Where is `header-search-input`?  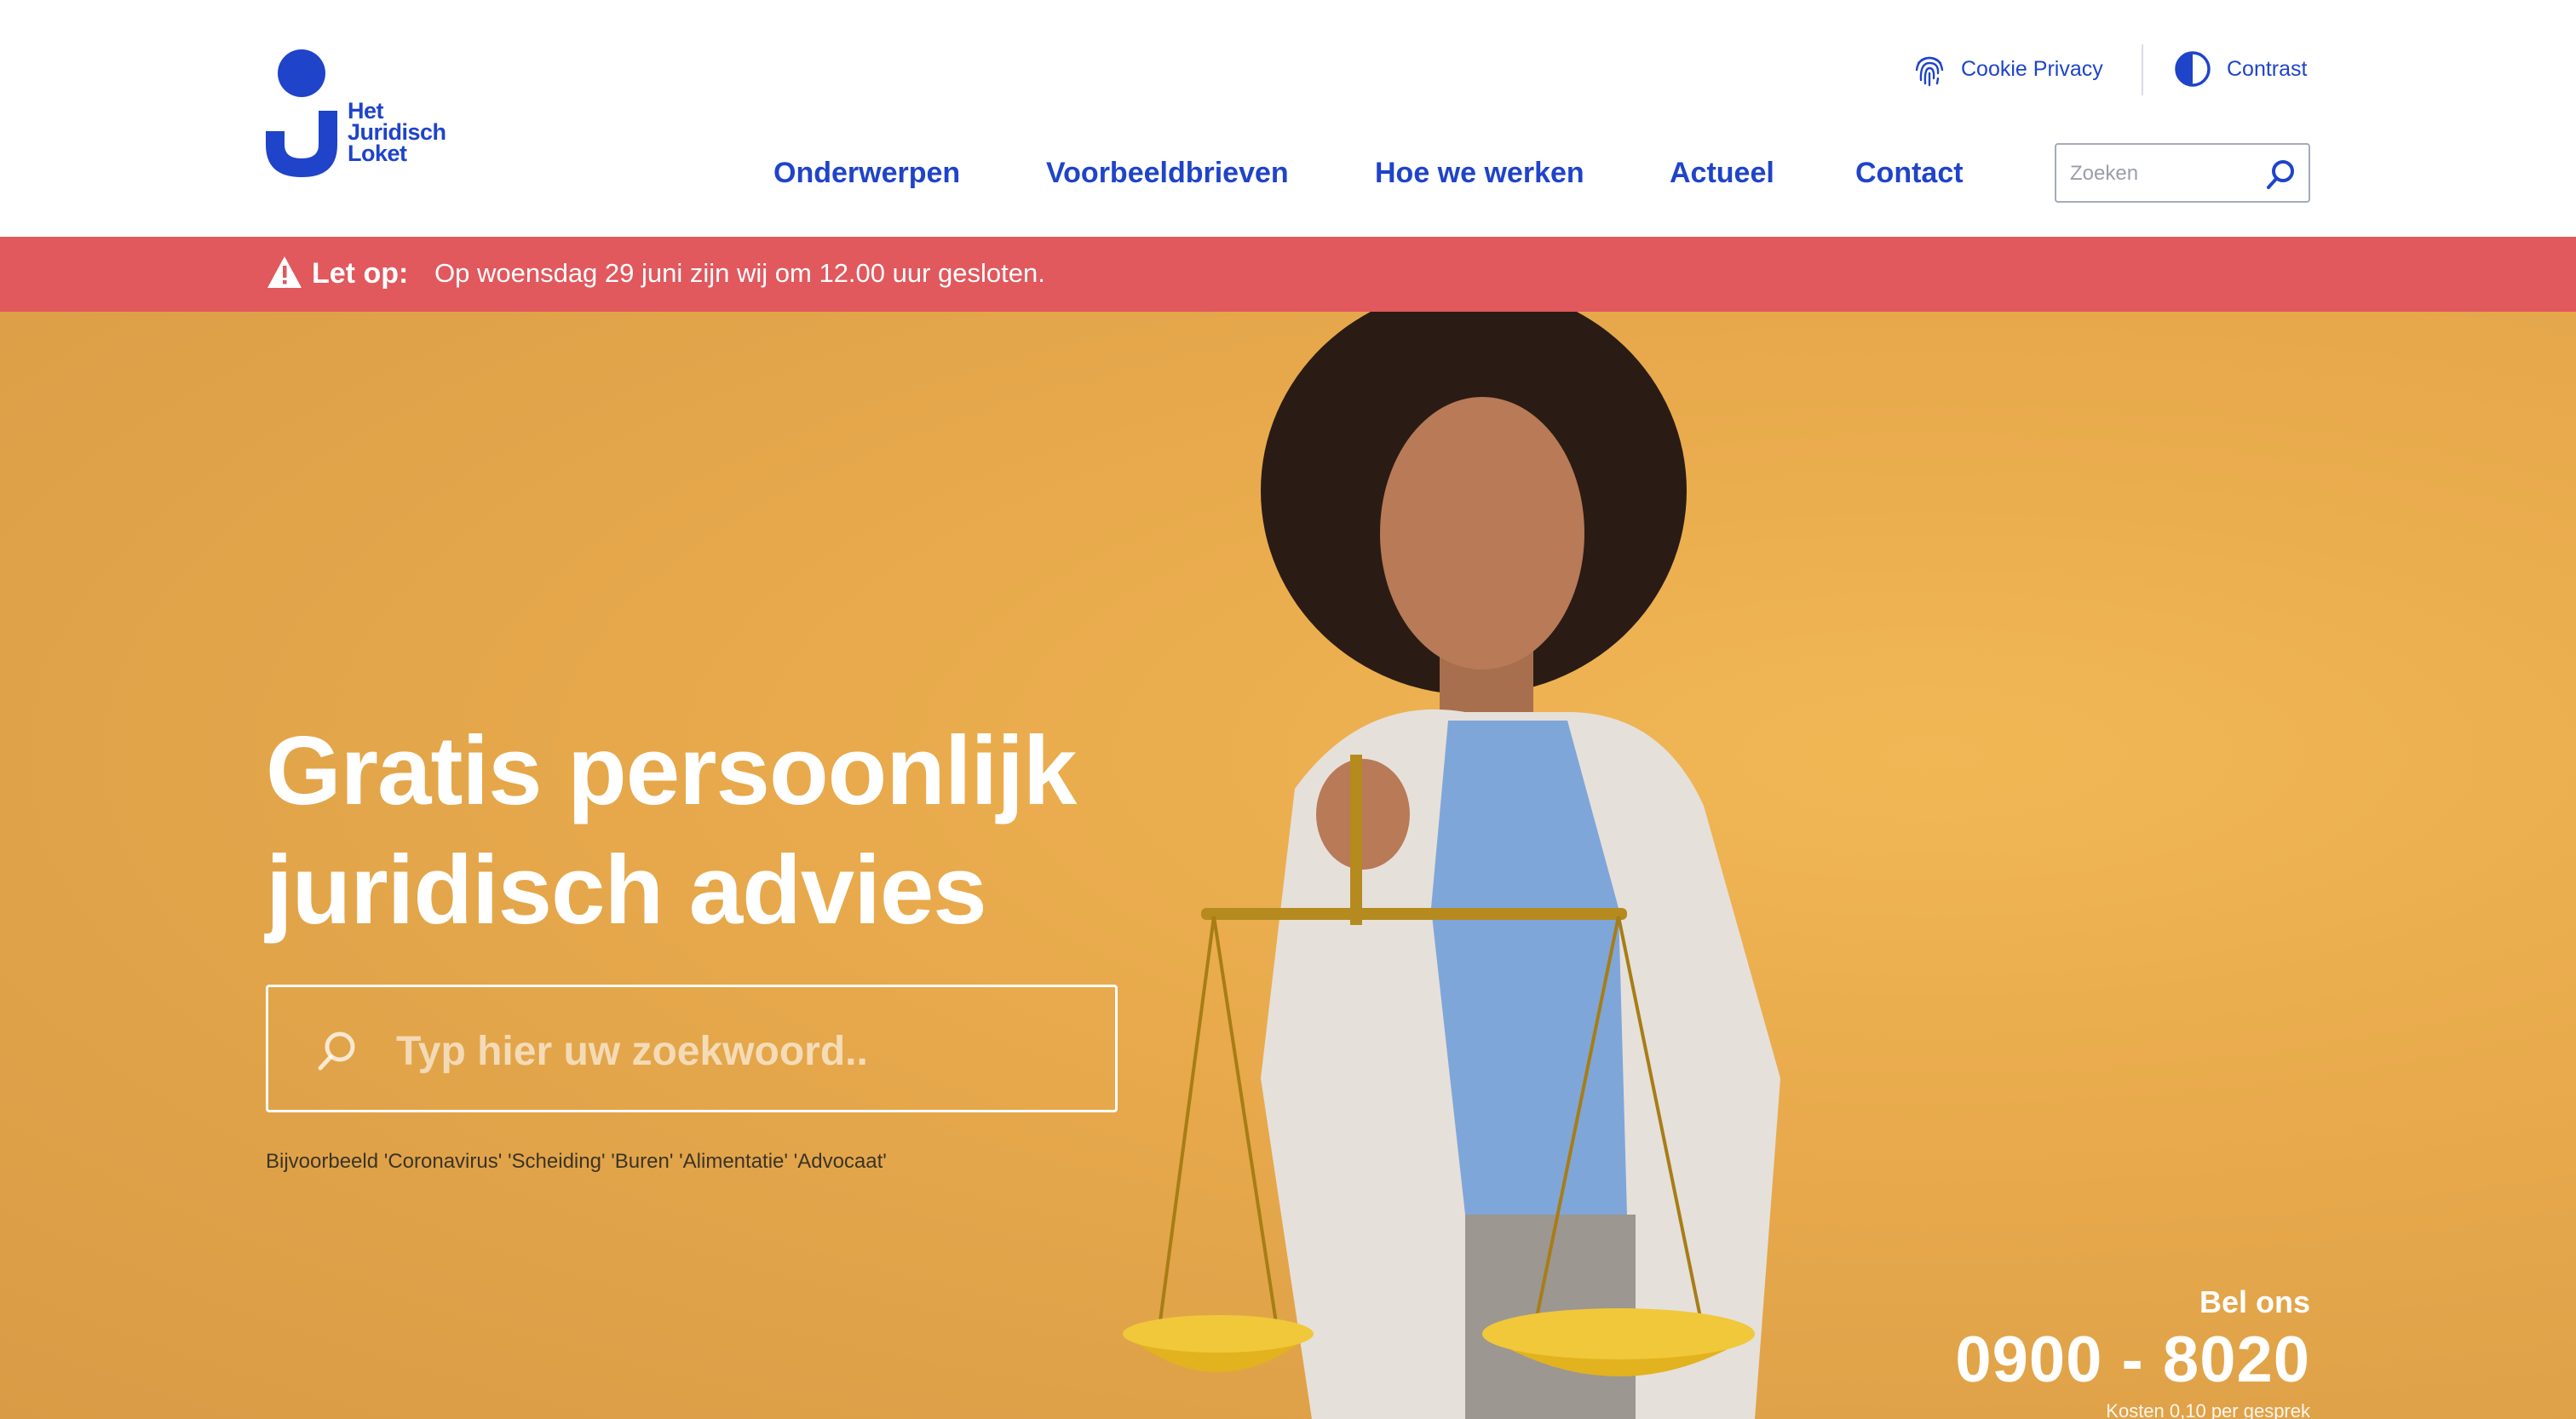 header-search-input is located at coordinates (2163, 174).